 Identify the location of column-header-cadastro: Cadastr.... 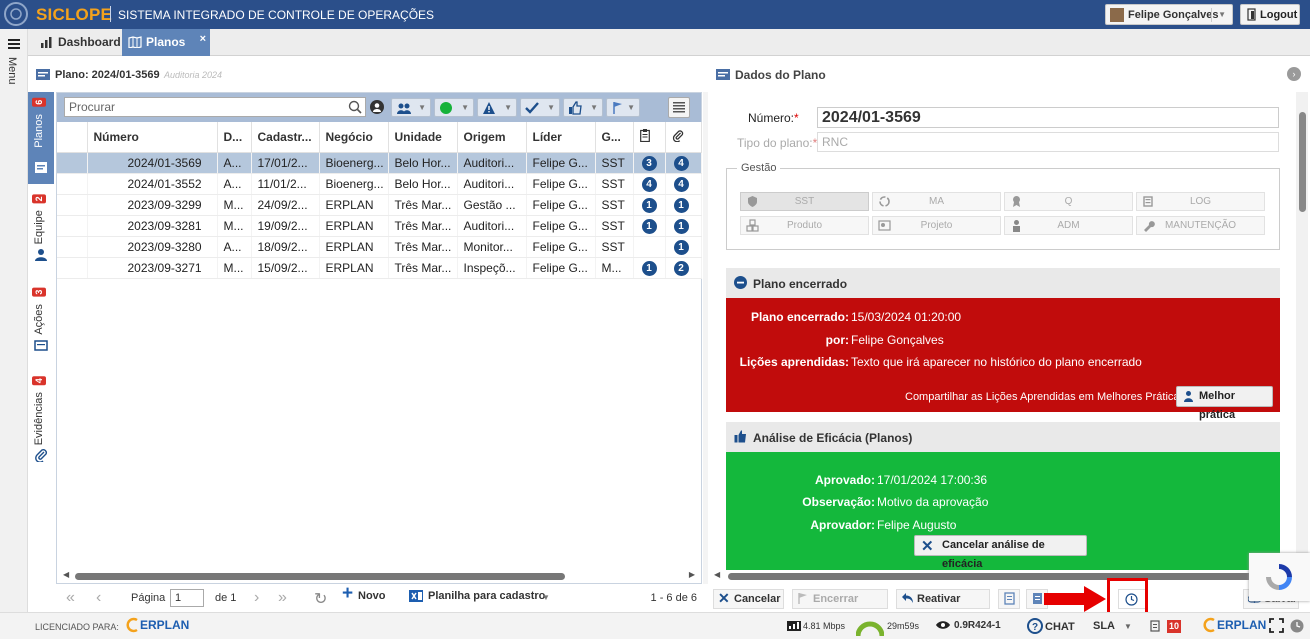
(285, 137).